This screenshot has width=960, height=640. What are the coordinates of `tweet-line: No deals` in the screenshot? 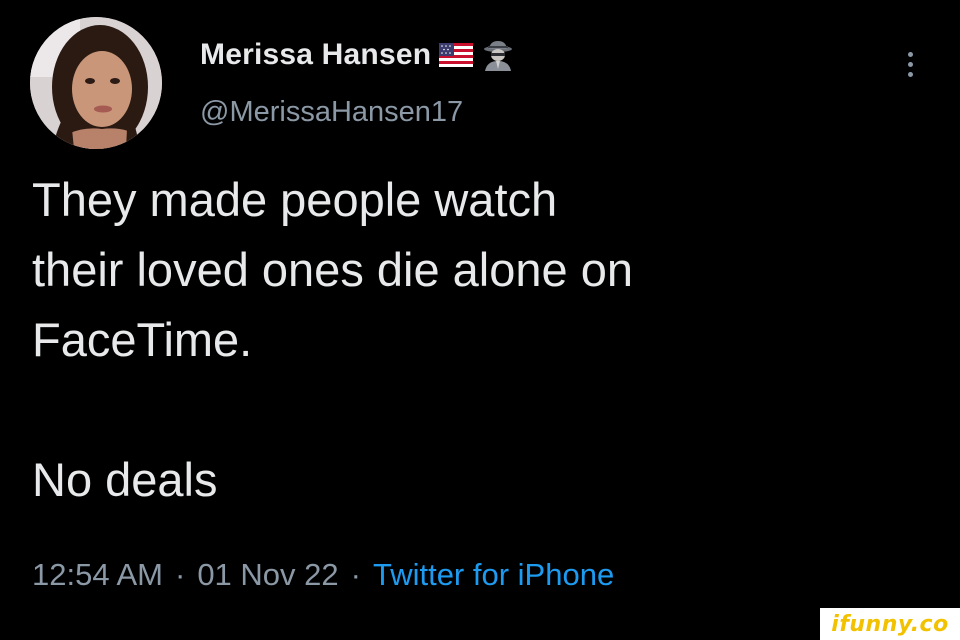 It's located at (125, 479).